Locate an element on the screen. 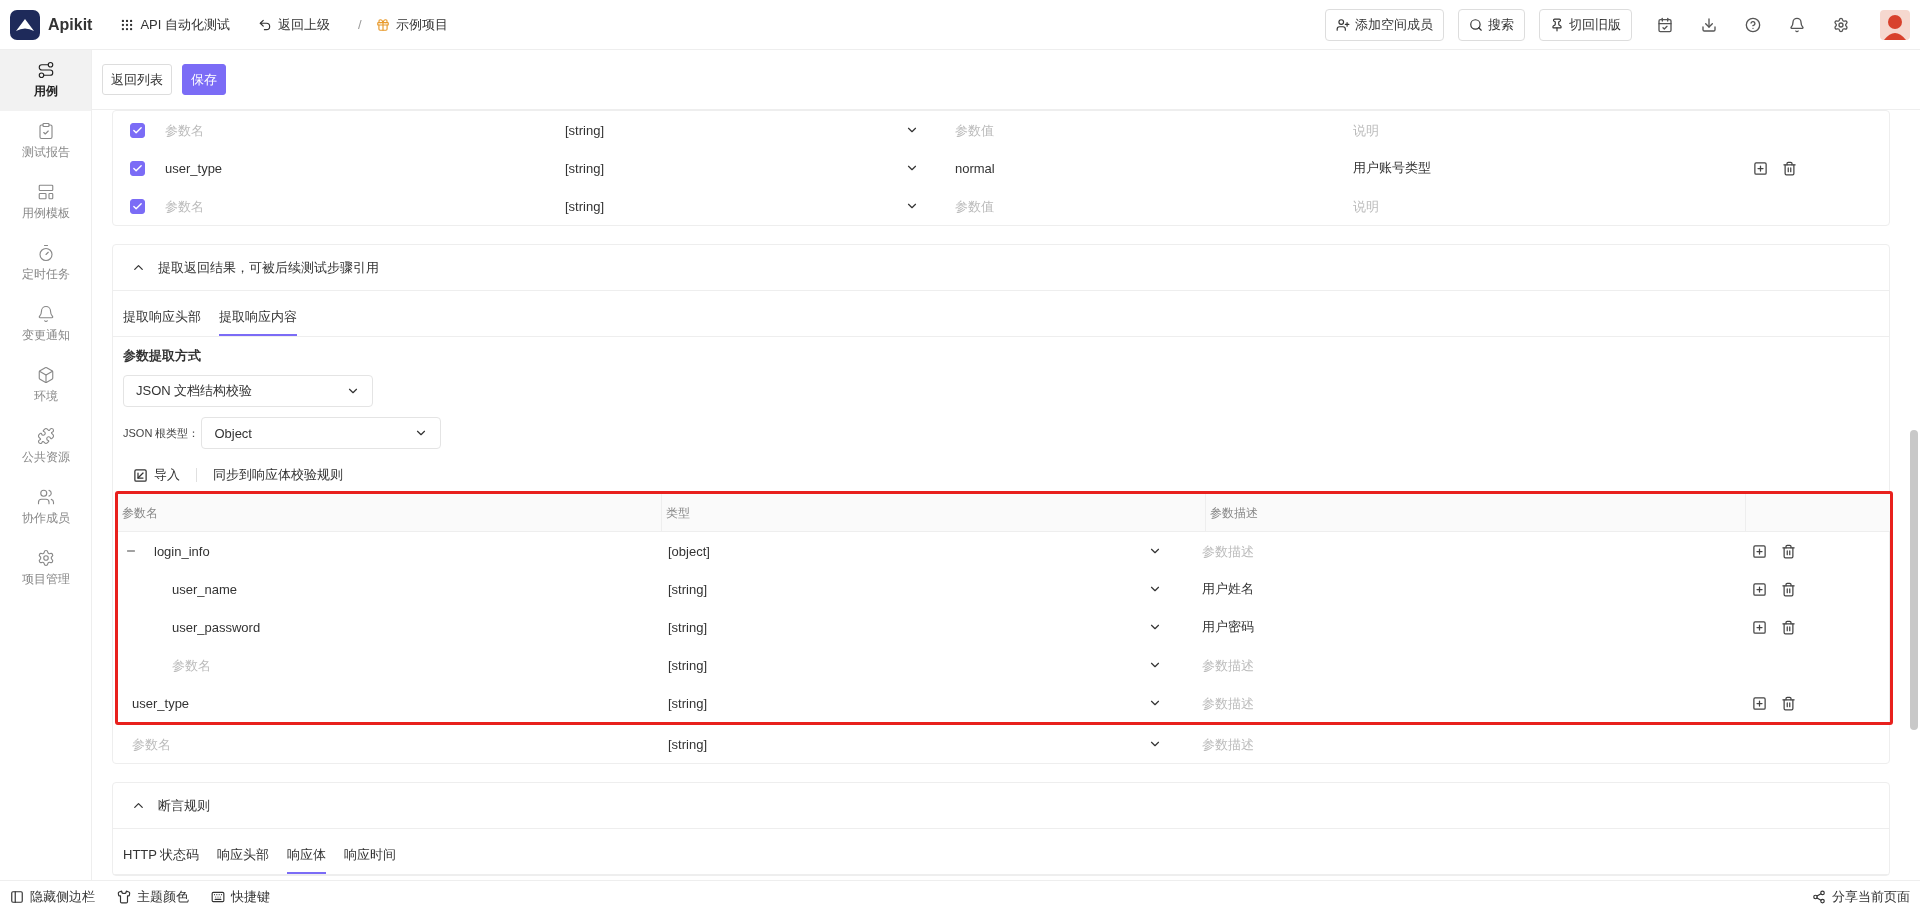 The width and height of the screenshot is (1920, 913). text-field: 用户密码 is located at coordinates (1467, 627).